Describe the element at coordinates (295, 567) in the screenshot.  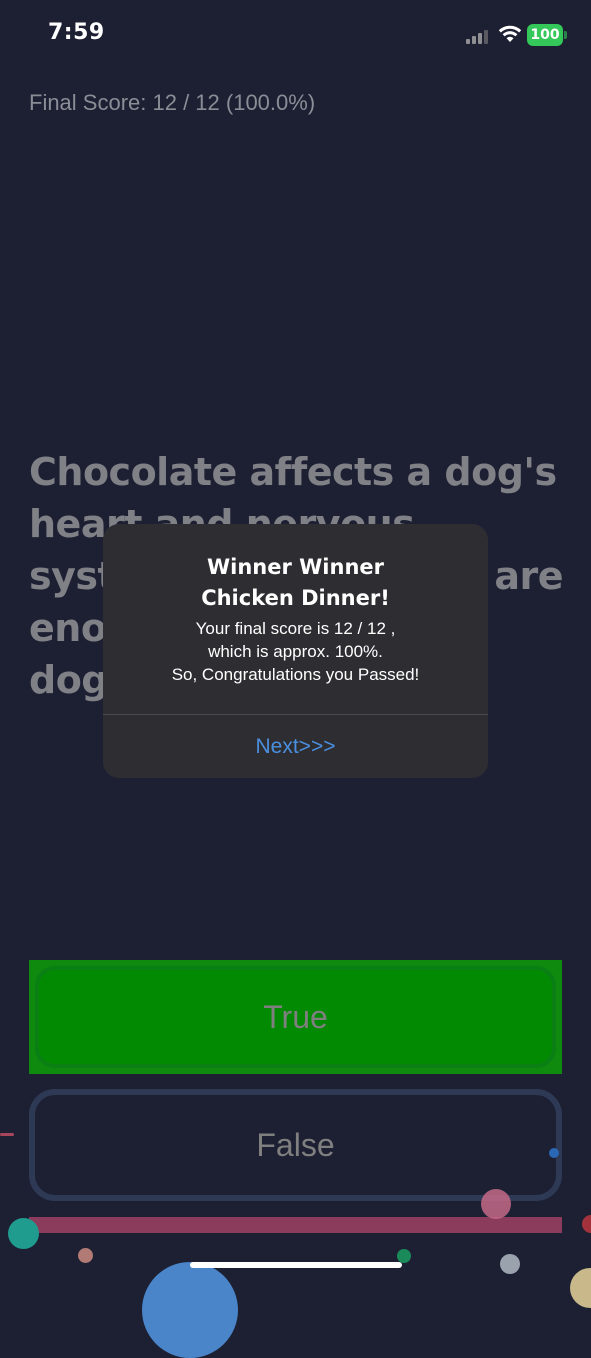
I see `alert-title-line: Winner Winner` at that location.